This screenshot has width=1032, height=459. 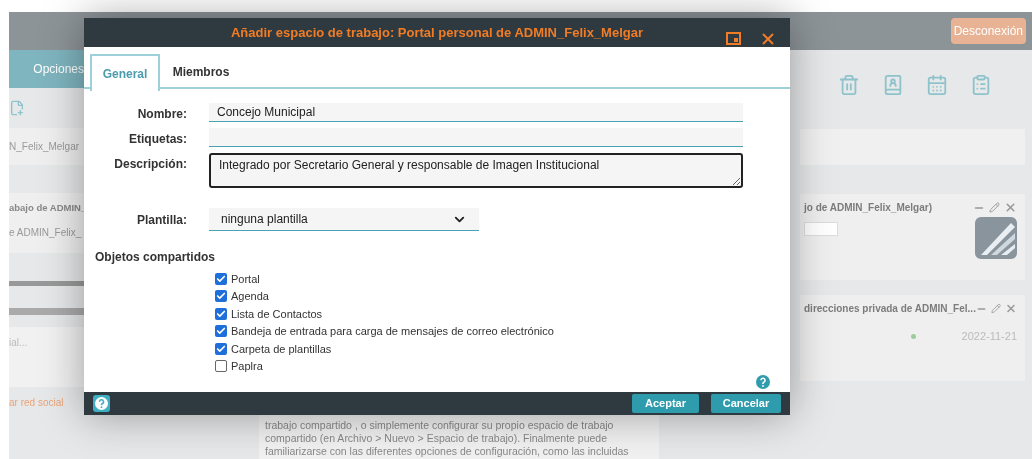 I want to click on calendar-icon, so click(x=937, y=85).